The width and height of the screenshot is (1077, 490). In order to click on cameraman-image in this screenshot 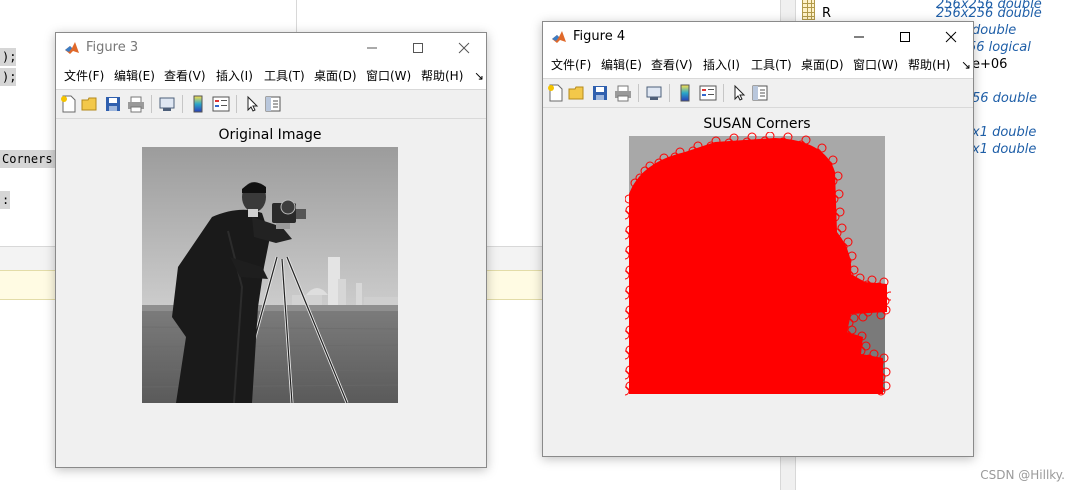, I will do `click(270, 275)`.